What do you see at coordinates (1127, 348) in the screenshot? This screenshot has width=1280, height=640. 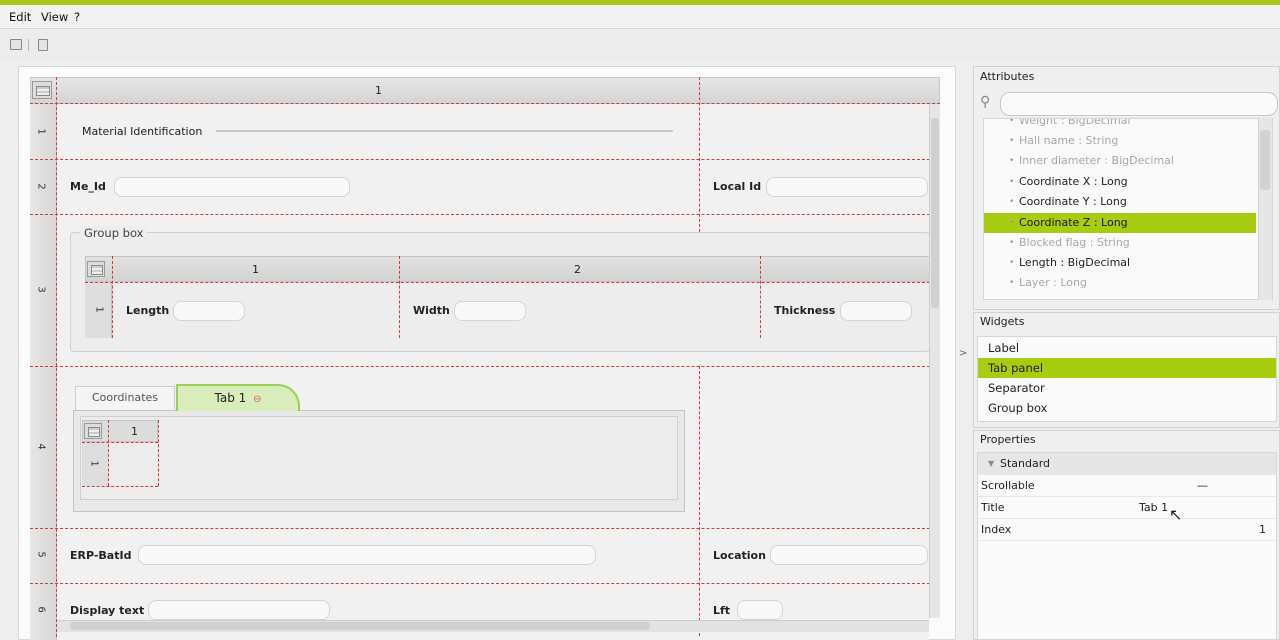 I see `widget-item-label: Label` at bounding box center [1127, 348].